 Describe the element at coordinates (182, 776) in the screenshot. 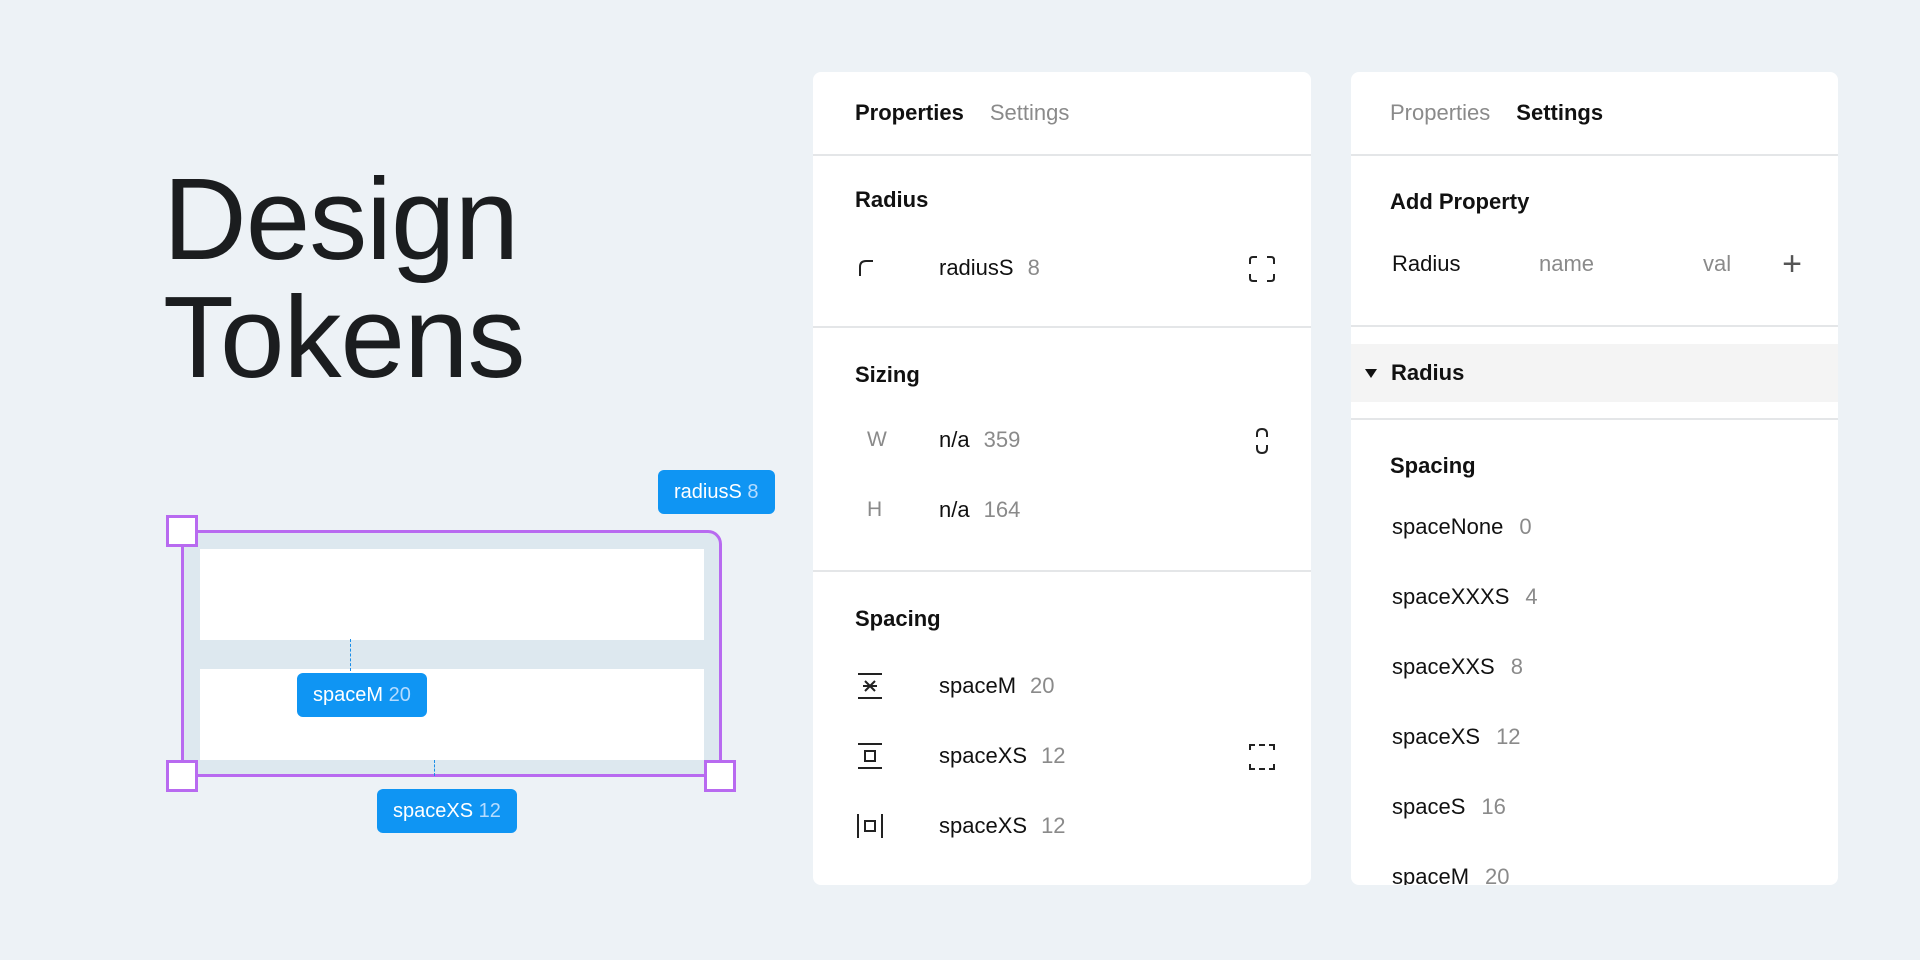

I see `resize-handle-bottom-left` at that location.